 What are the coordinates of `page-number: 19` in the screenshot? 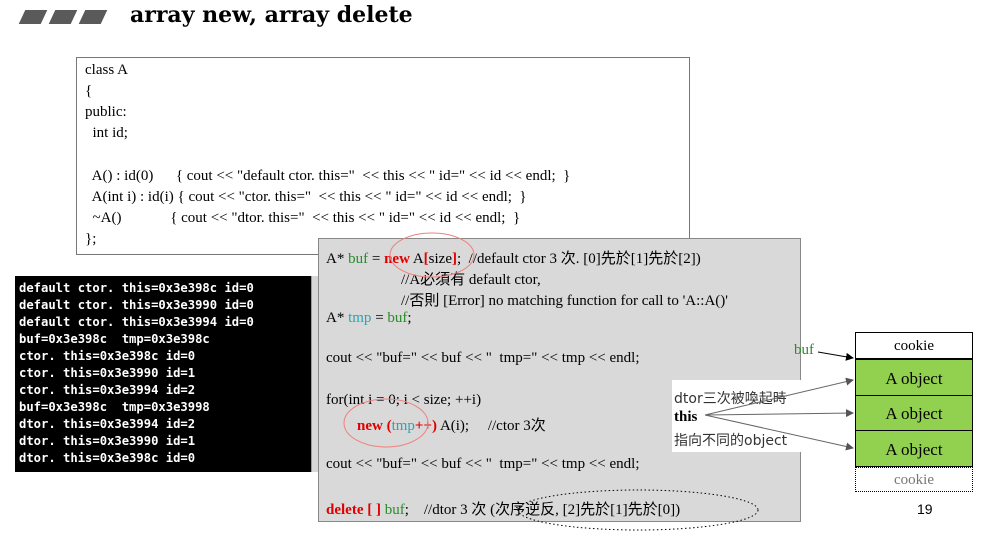 It's located at (925, 509).